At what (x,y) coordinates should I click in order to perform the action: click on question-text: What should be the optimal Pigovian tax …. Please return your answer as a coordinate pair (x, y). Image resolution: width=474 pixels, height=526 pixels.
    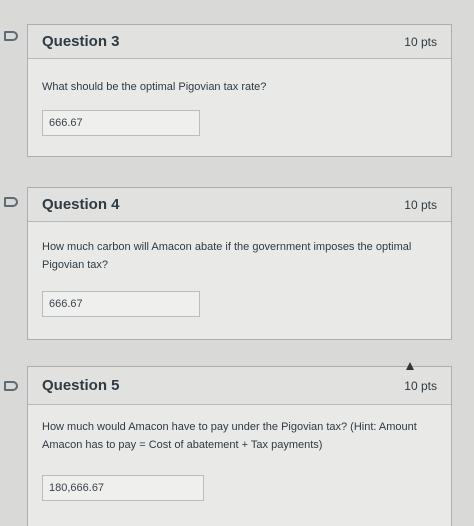
    Looking at the image, I should click on (154, 87).